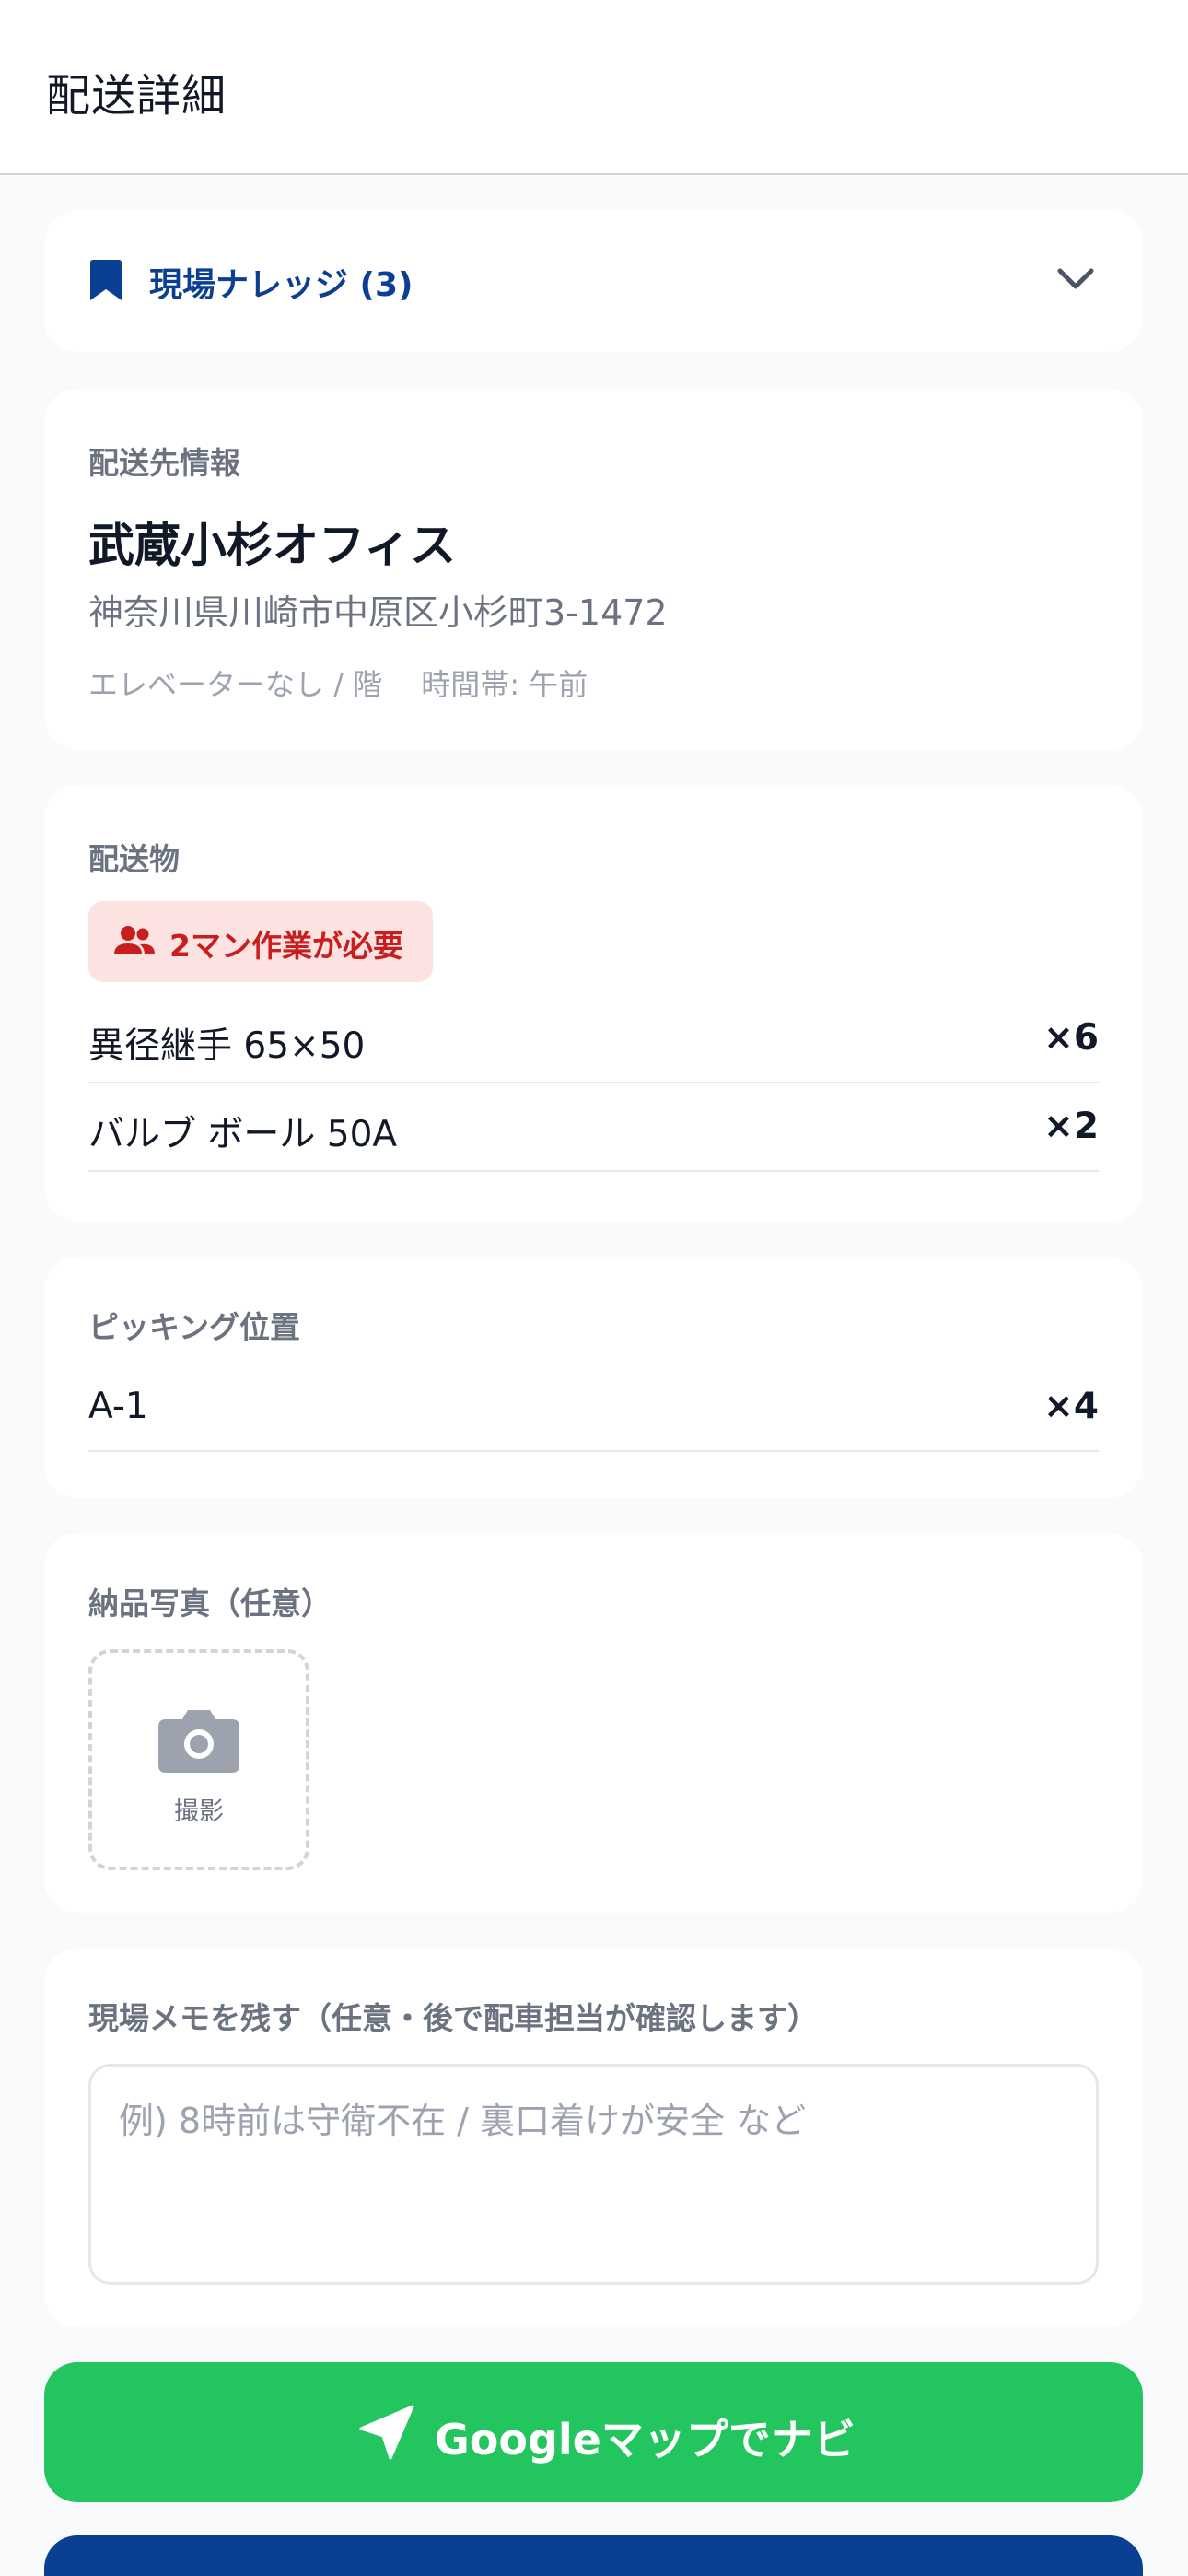  I want to click on google-maps-navigate-button: Googleマップでナビ, so click(593, 2432).